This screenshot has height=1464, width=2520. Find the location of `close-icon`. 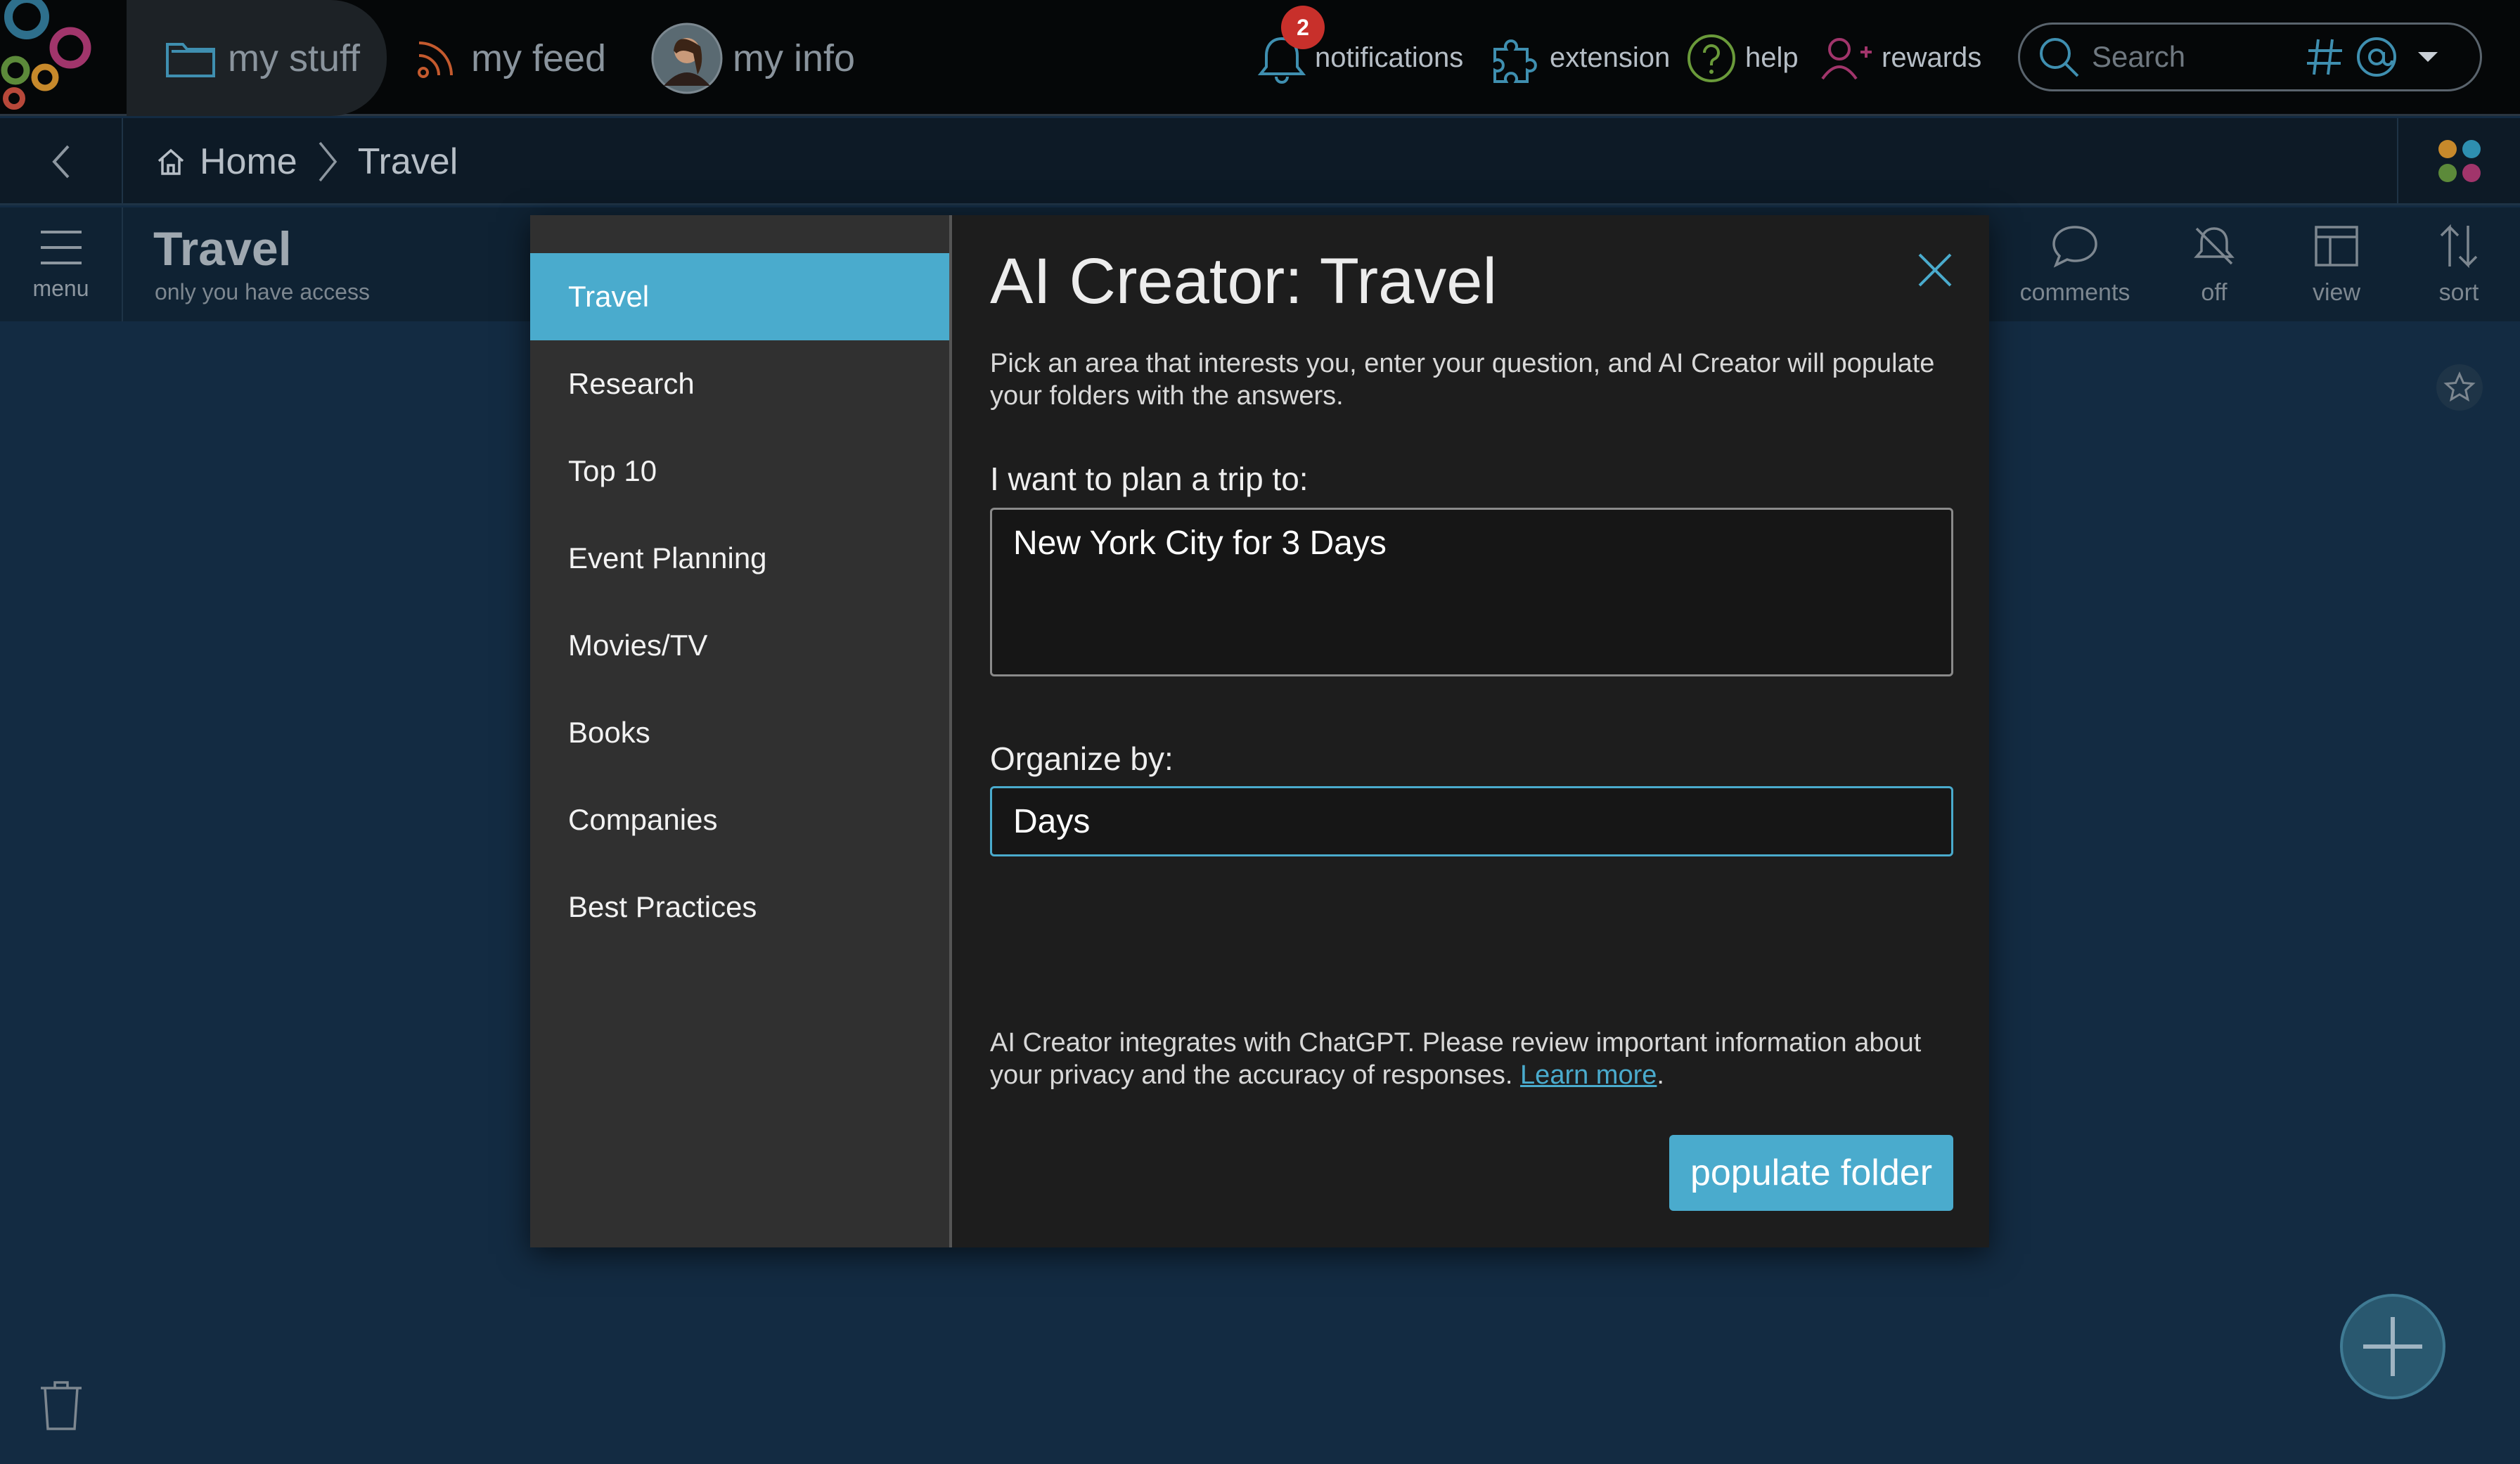

close-icon is located at coordinates (1935, 270).